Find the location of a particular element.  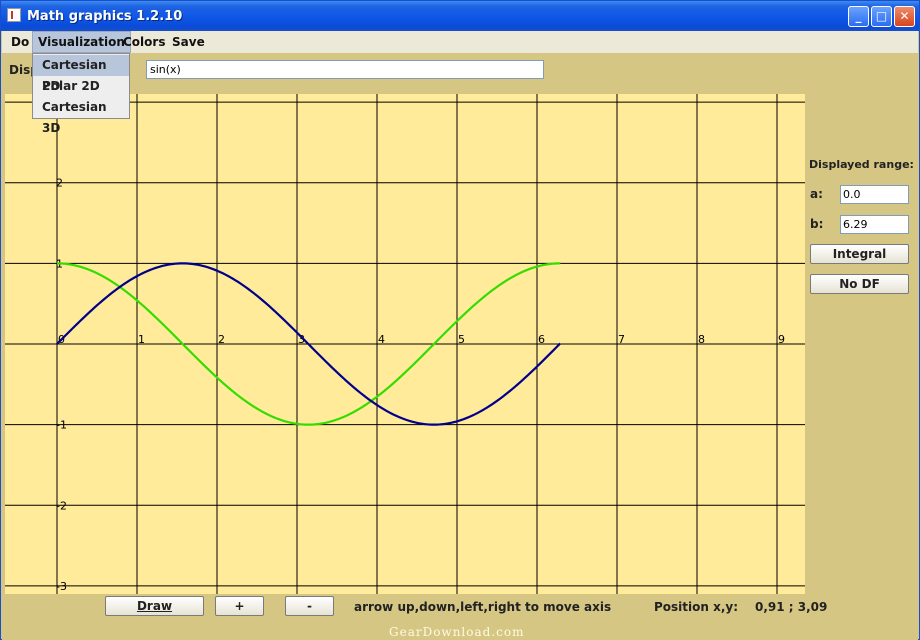

range-a-label: a: is located at coordinates (816, 194).